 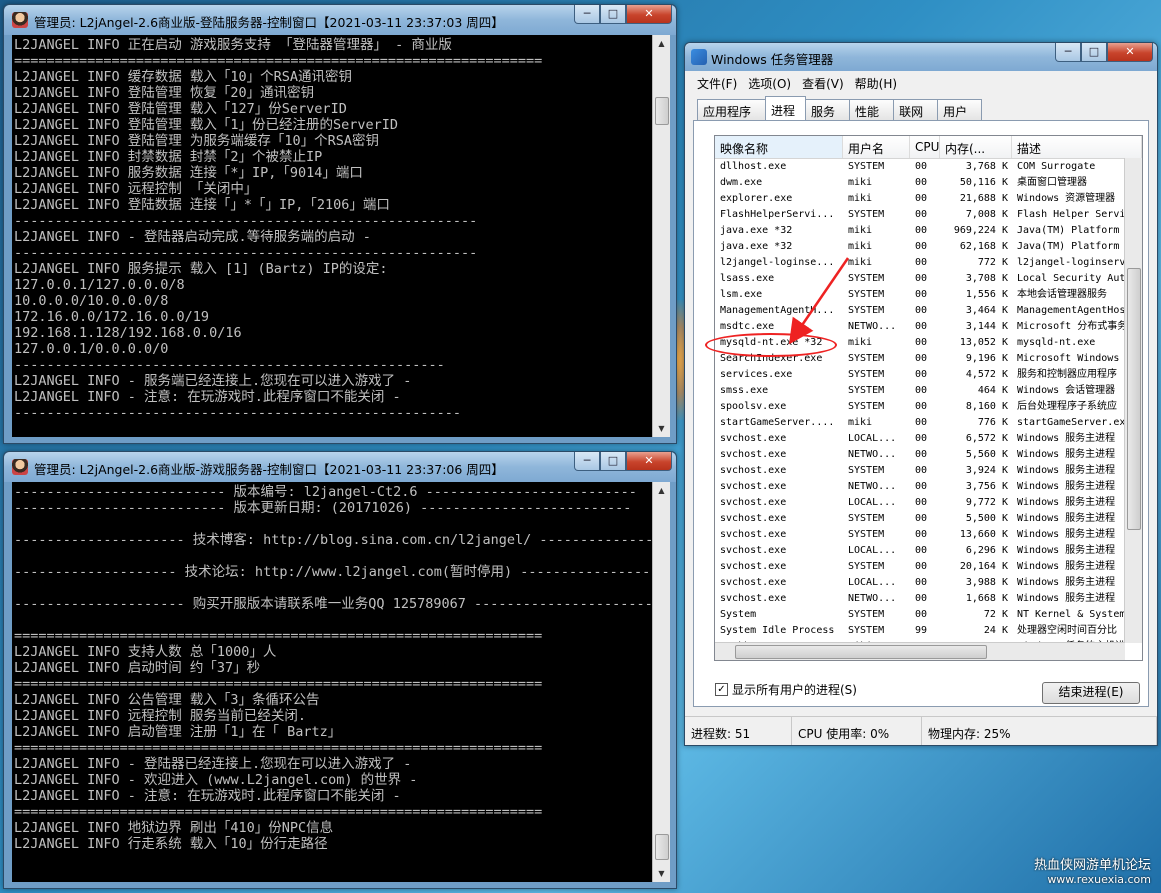 I want to click on table-row: smss.exe SYSTEM 00 464 K Windows 会话管理器, so click(x=928, y=391).